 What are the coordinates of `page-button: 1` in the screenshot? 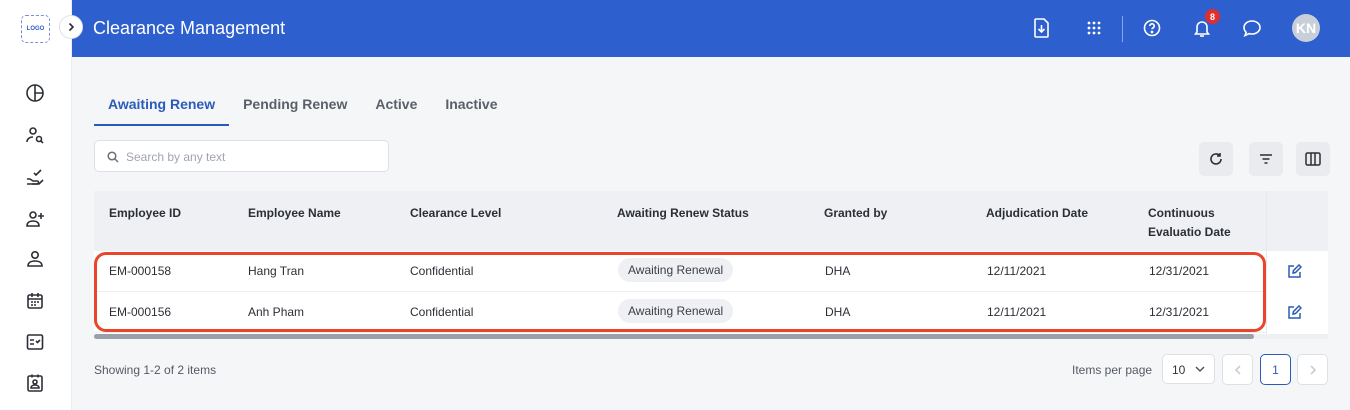 It's located at (1275, 369).